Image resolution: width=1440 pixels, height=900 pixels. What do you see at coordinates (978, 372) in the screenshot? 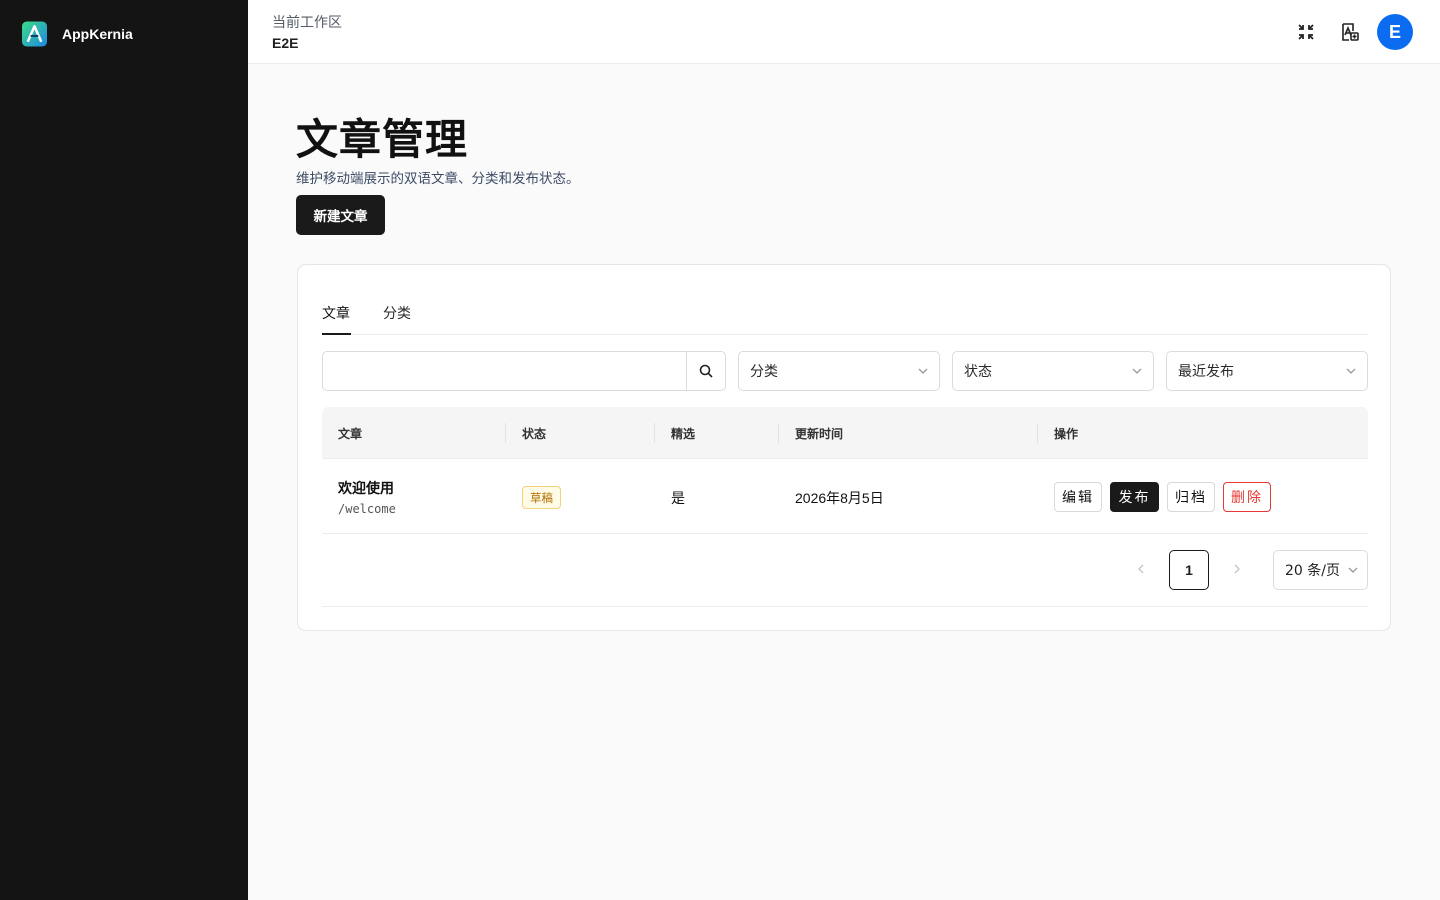
I see `status-select-value: 状态` at bounding box center [978, 372].